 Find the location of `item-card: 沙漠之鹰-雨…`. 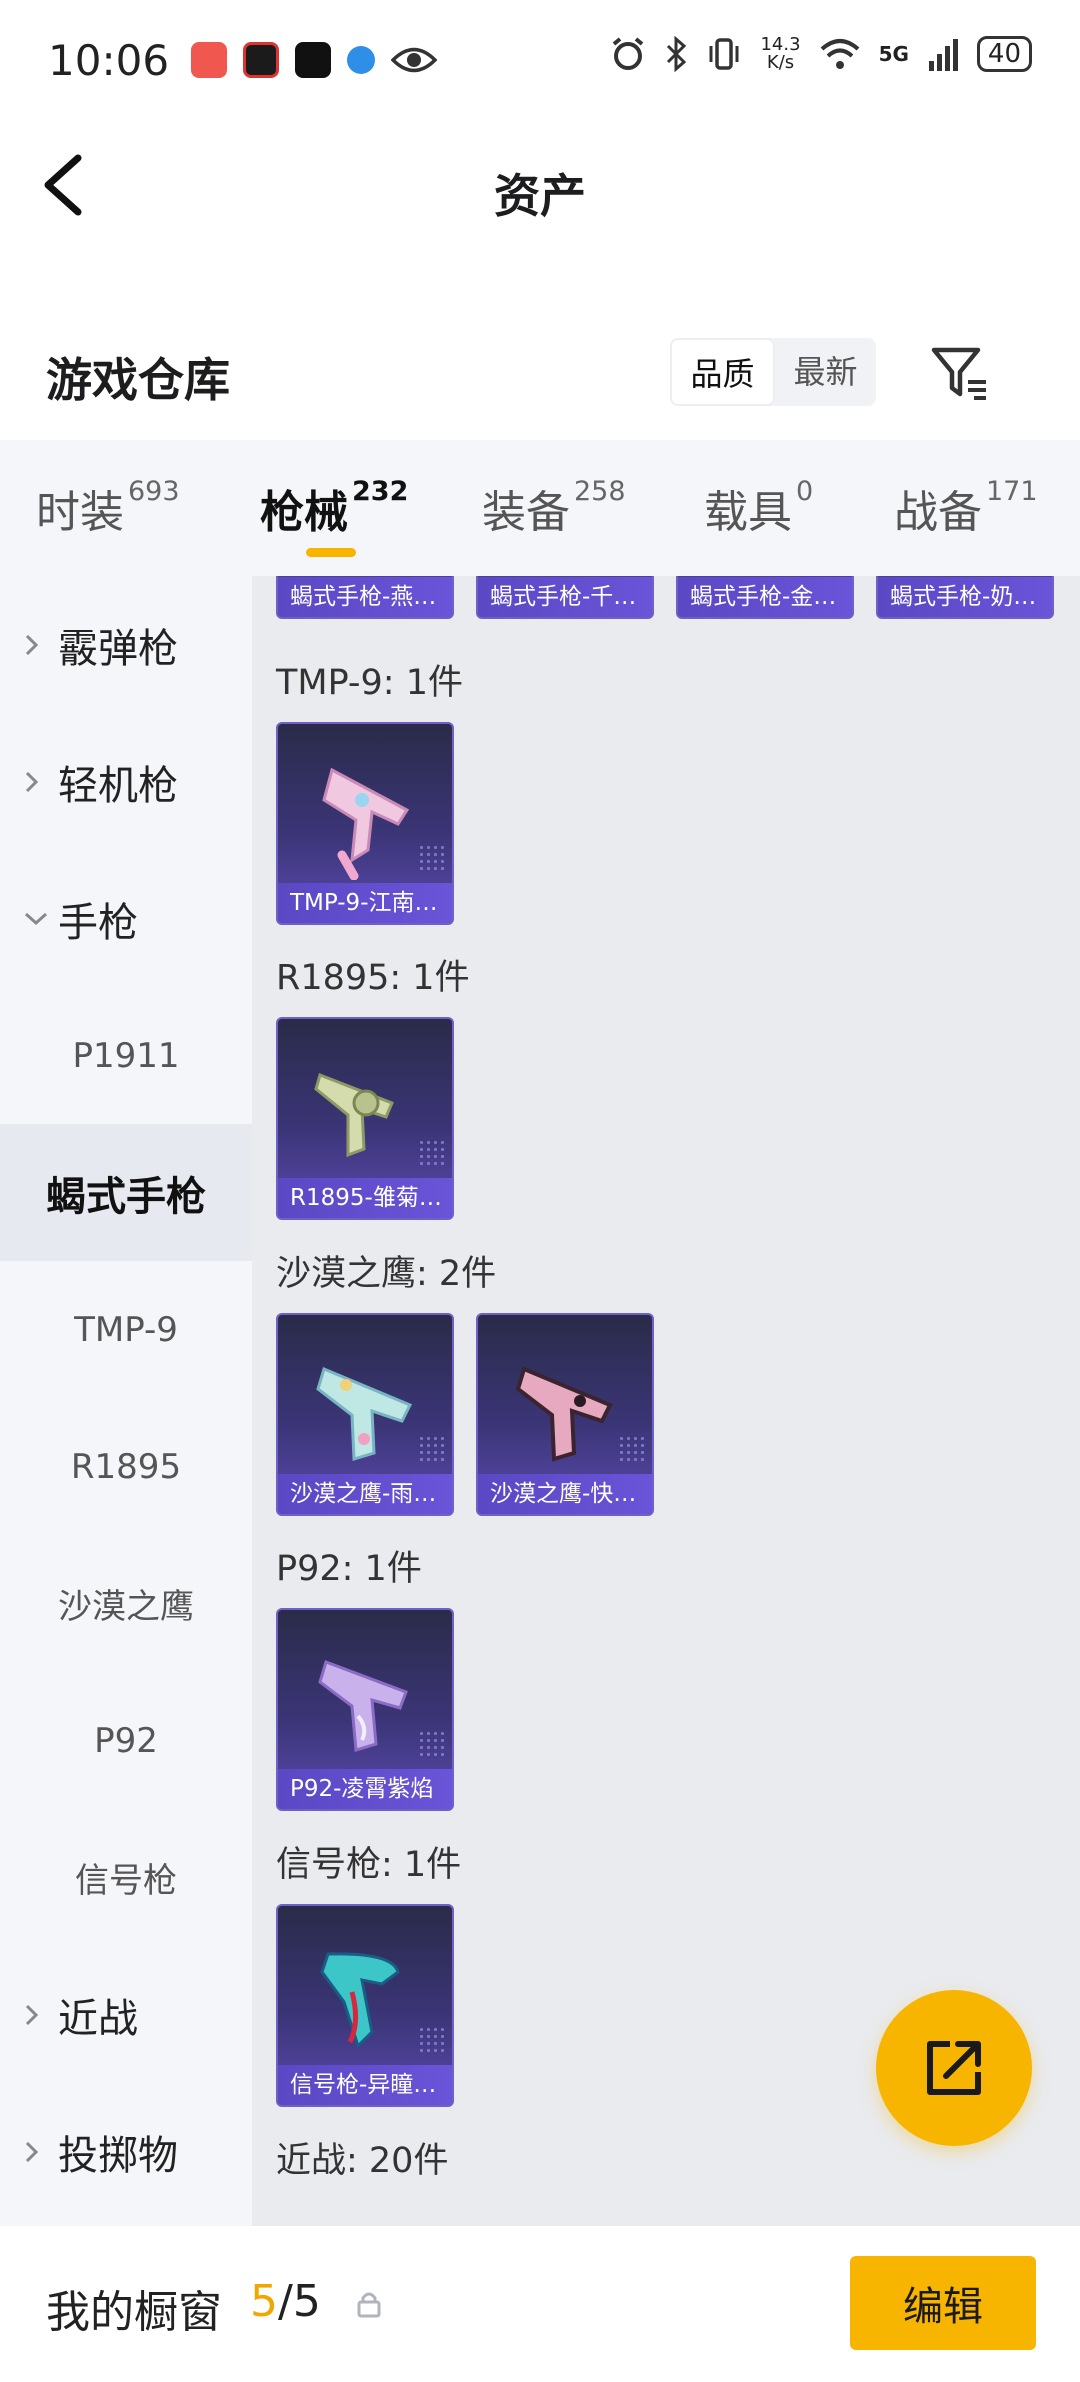

item-card: 沙漠之鹰-雨… is located at coordinates (365, 1414).